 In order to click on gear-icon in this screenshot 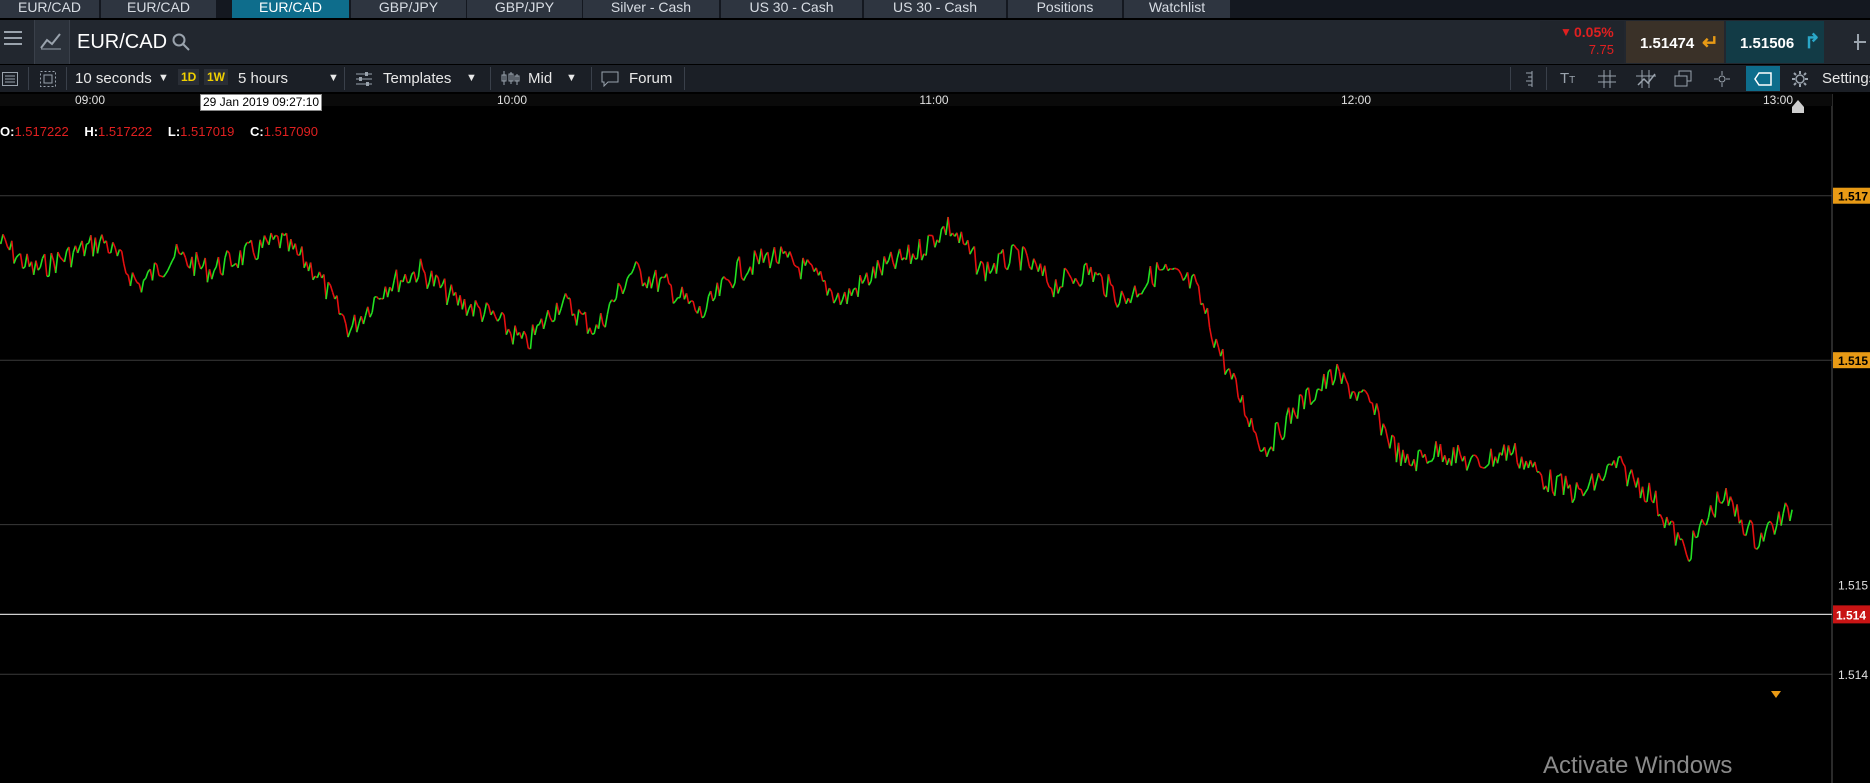, I will do `click(1800, 79)`.